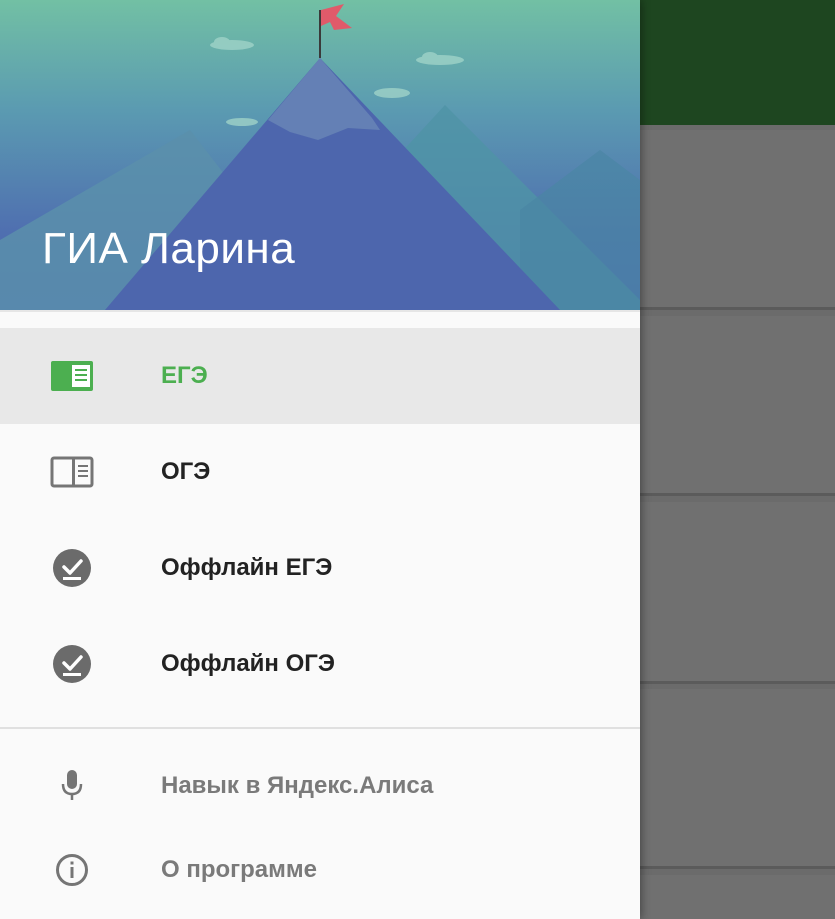 This screenshot has height=919, width=835. What do you see at coordinates (239, 869) in the screenshot?
I see `menu-item-label: О программе` at bounding box center [239, 869].